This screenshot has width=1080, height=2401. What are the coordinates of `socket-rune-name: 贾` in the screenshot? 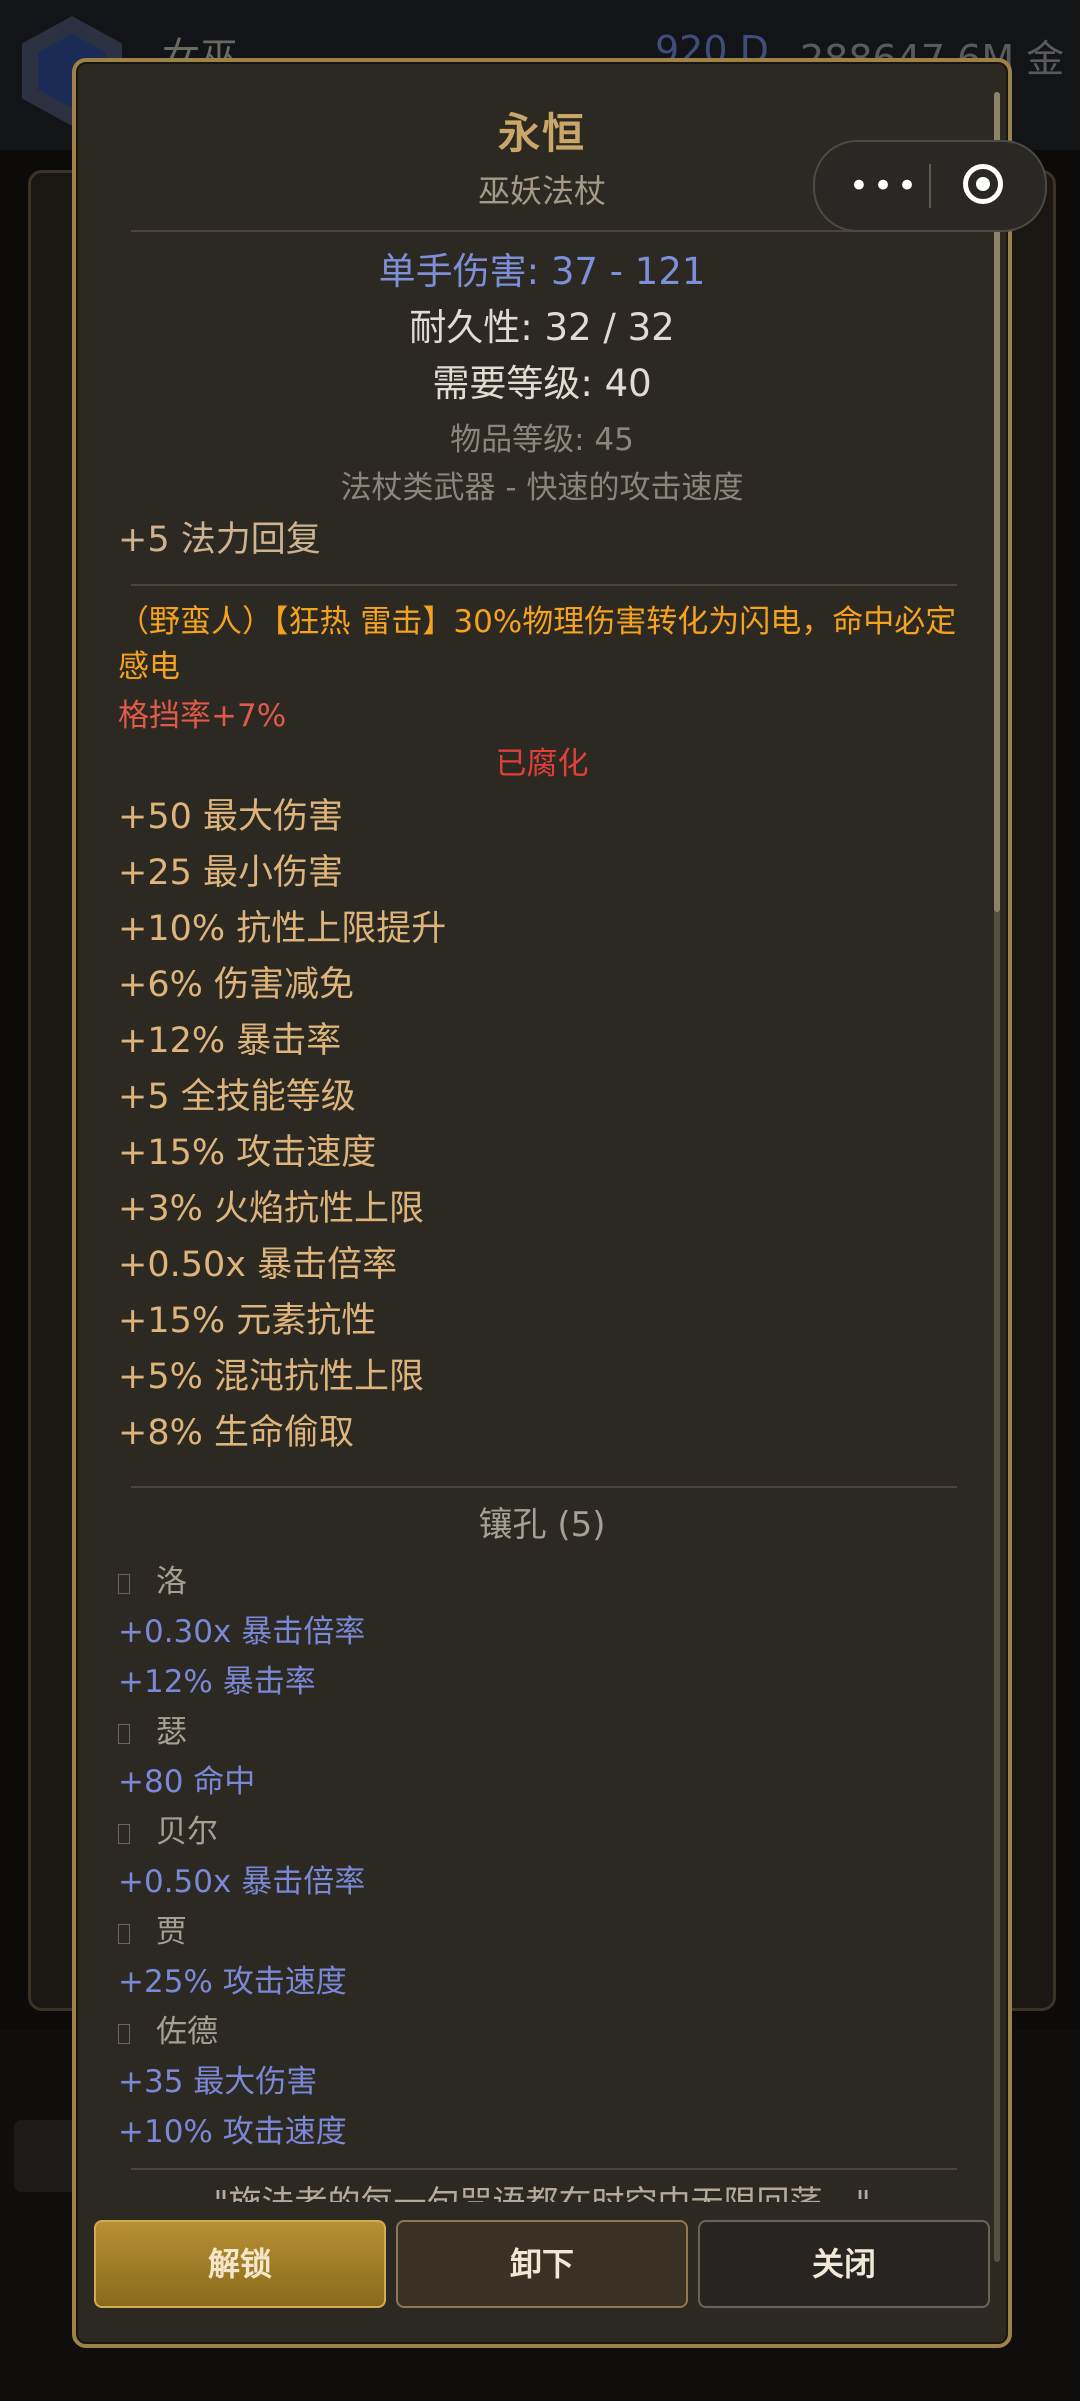 It's located at (171, 1932).